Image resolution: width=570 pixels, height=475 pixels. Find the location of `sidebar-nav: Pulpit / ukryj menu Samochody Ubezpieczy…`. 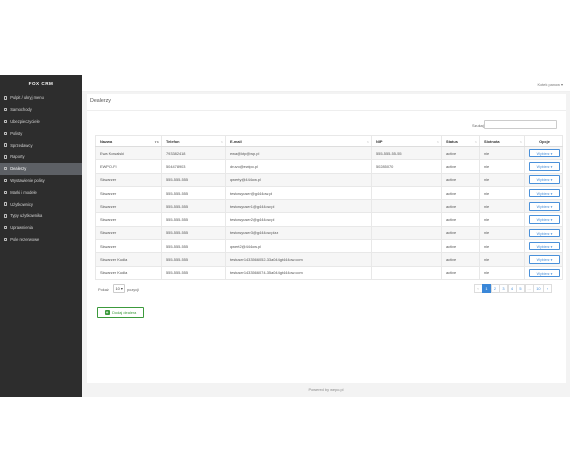

sidebar-nav: Pulpit / ukryj menu Samochody Ubezpieczy… is located at coordinates (41, 168).